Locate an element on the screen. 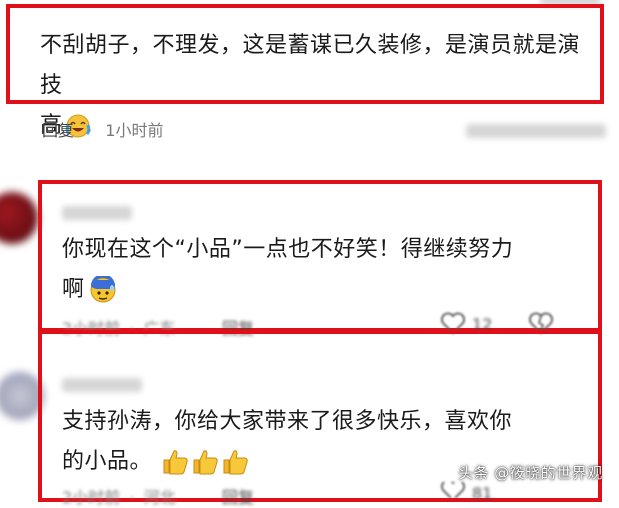 The image size is (619, 508). comment-1-reply-button: 回复 is located at coordinates (58, 130).